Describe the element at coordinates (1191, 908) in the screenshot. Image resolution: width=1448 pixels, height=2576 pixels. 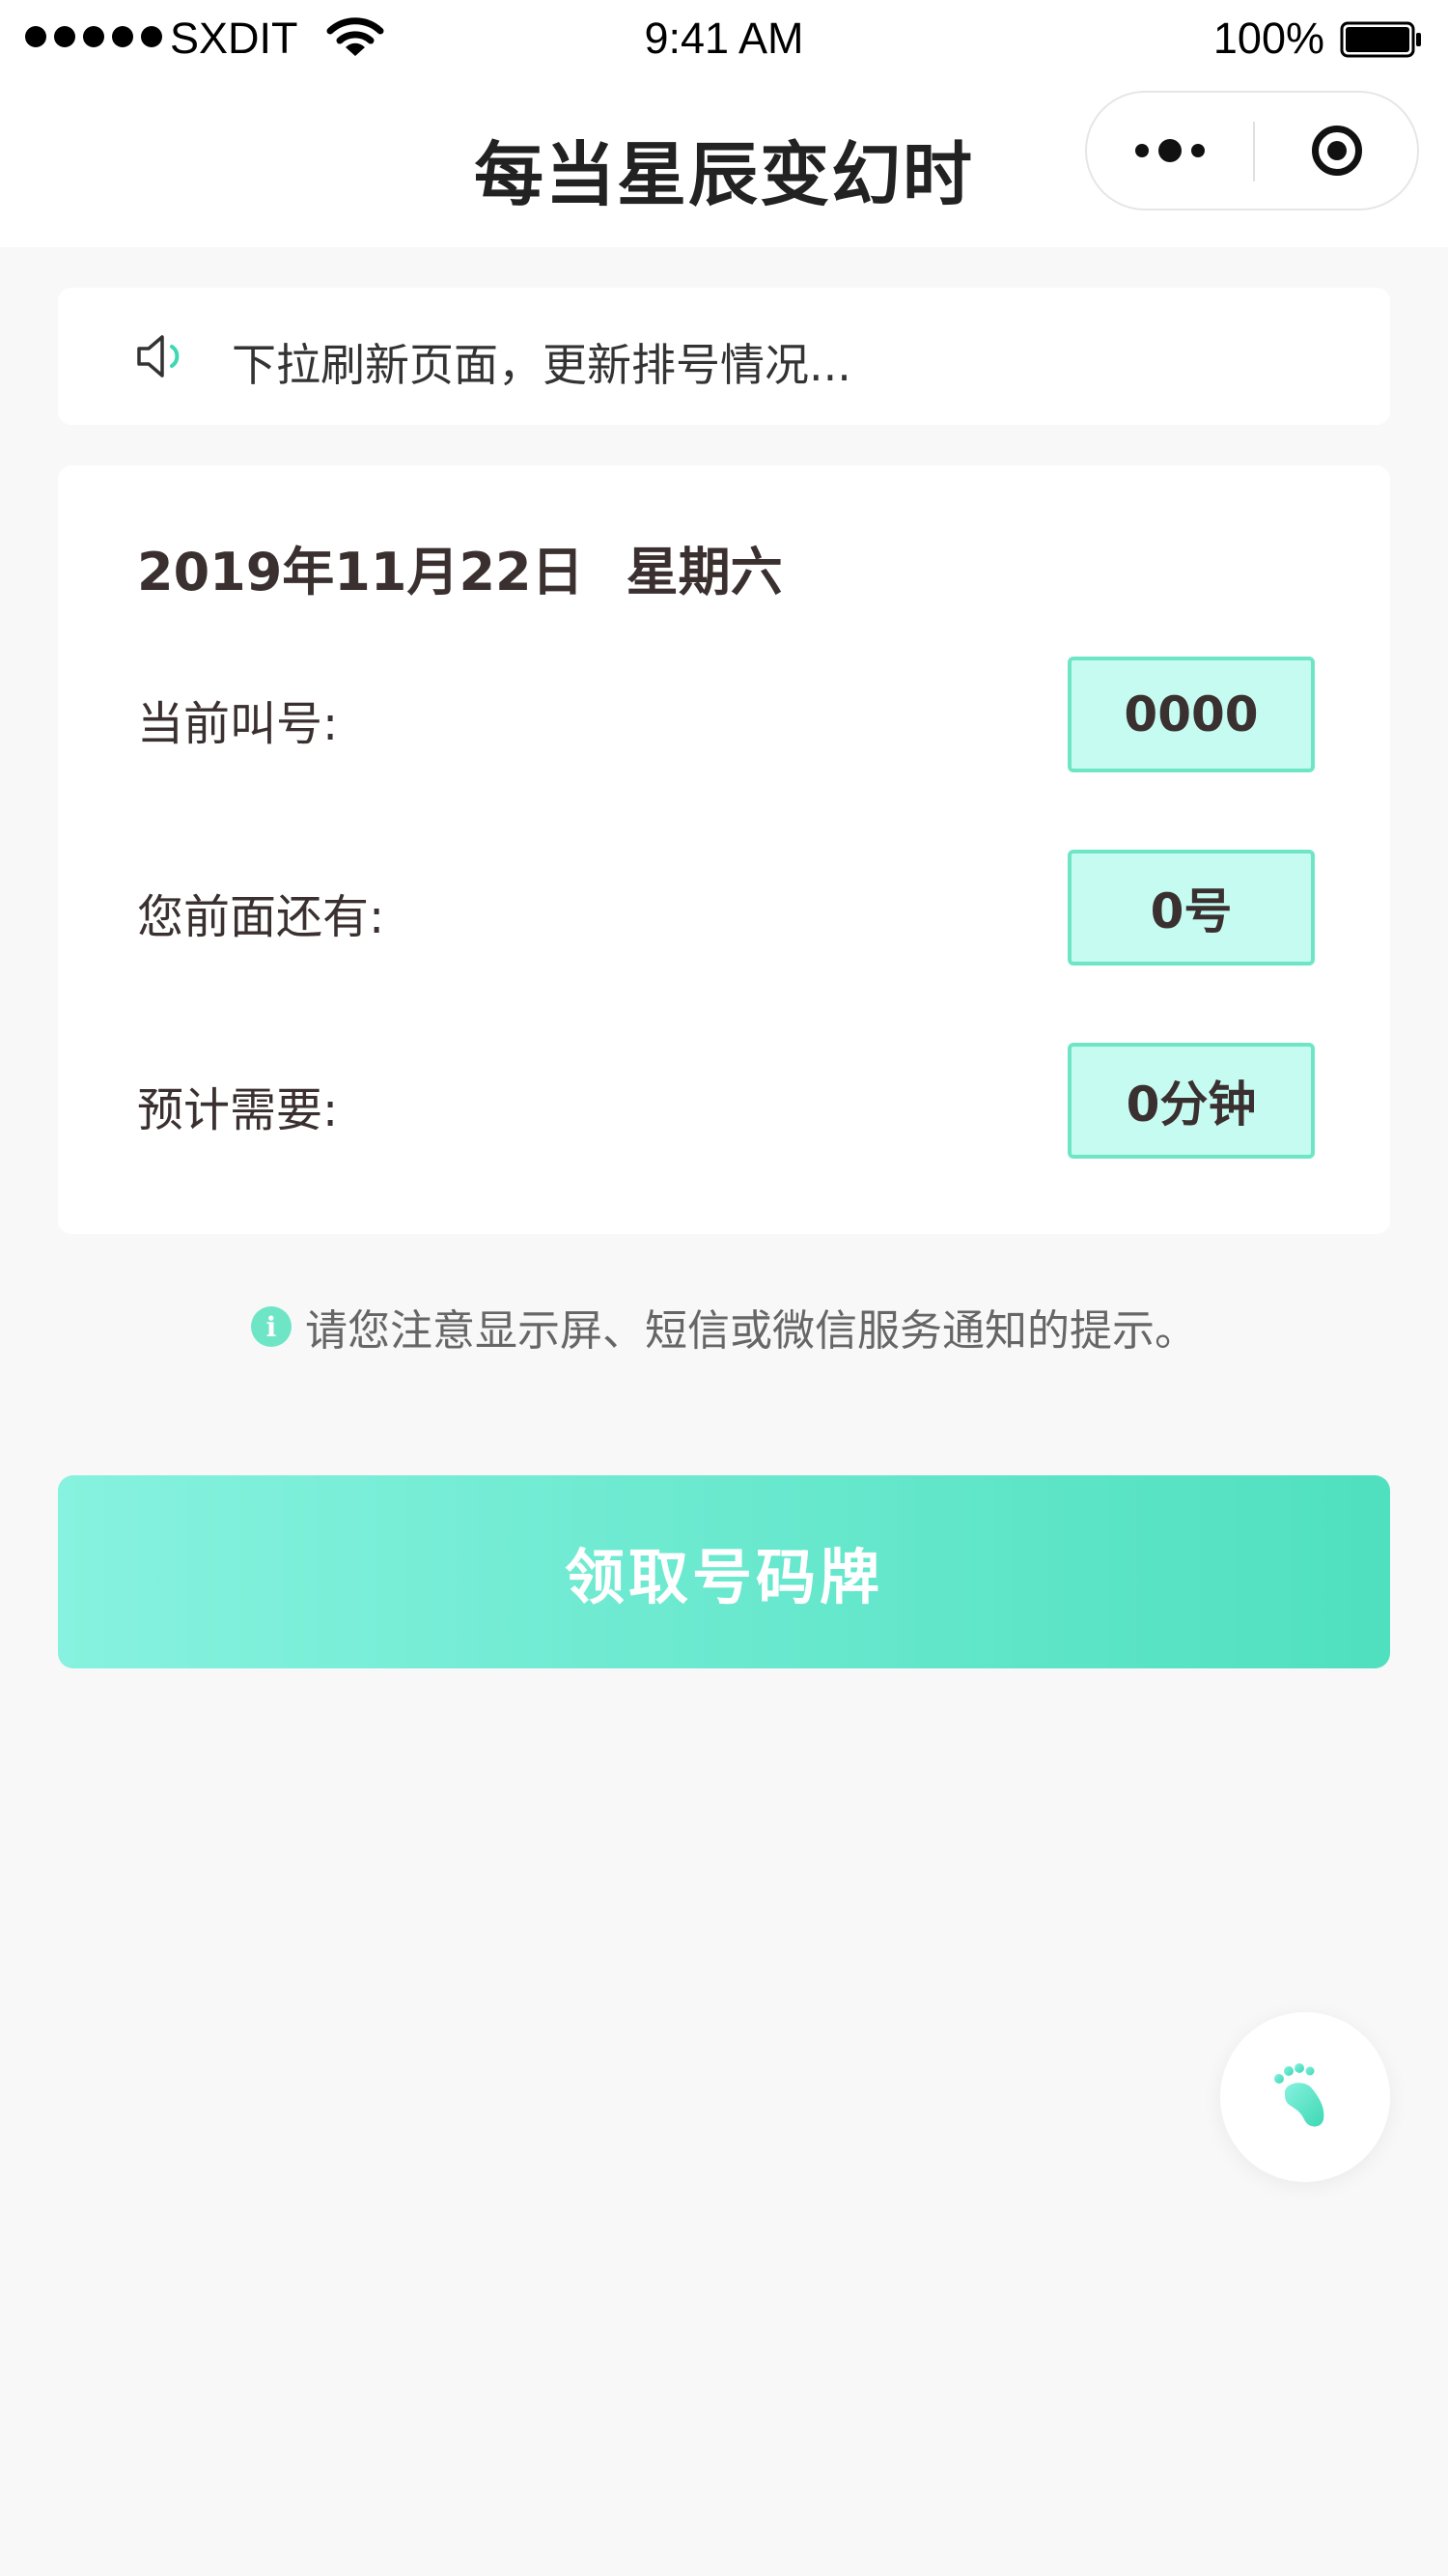
I see `ahead-count-value: 0号` at that location.